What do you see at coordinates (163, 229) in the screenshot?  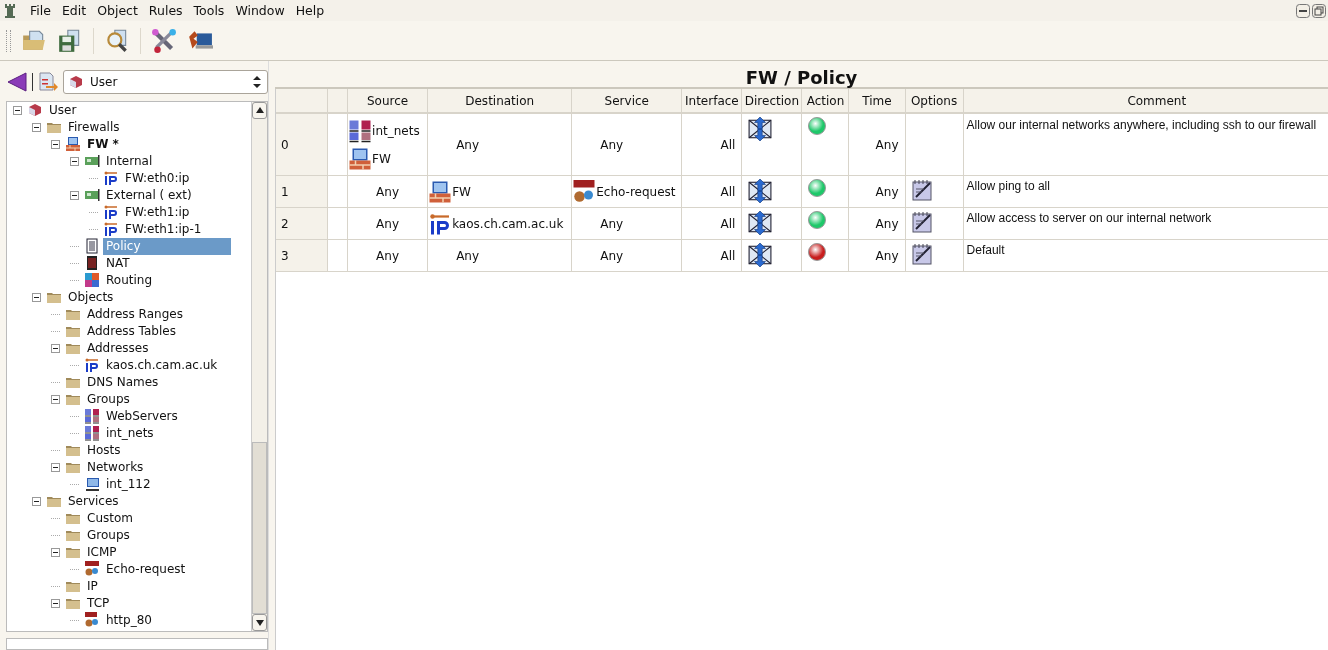 I see `tree-item: FW:eth1:ip-1` at bounding box center [163, 229].